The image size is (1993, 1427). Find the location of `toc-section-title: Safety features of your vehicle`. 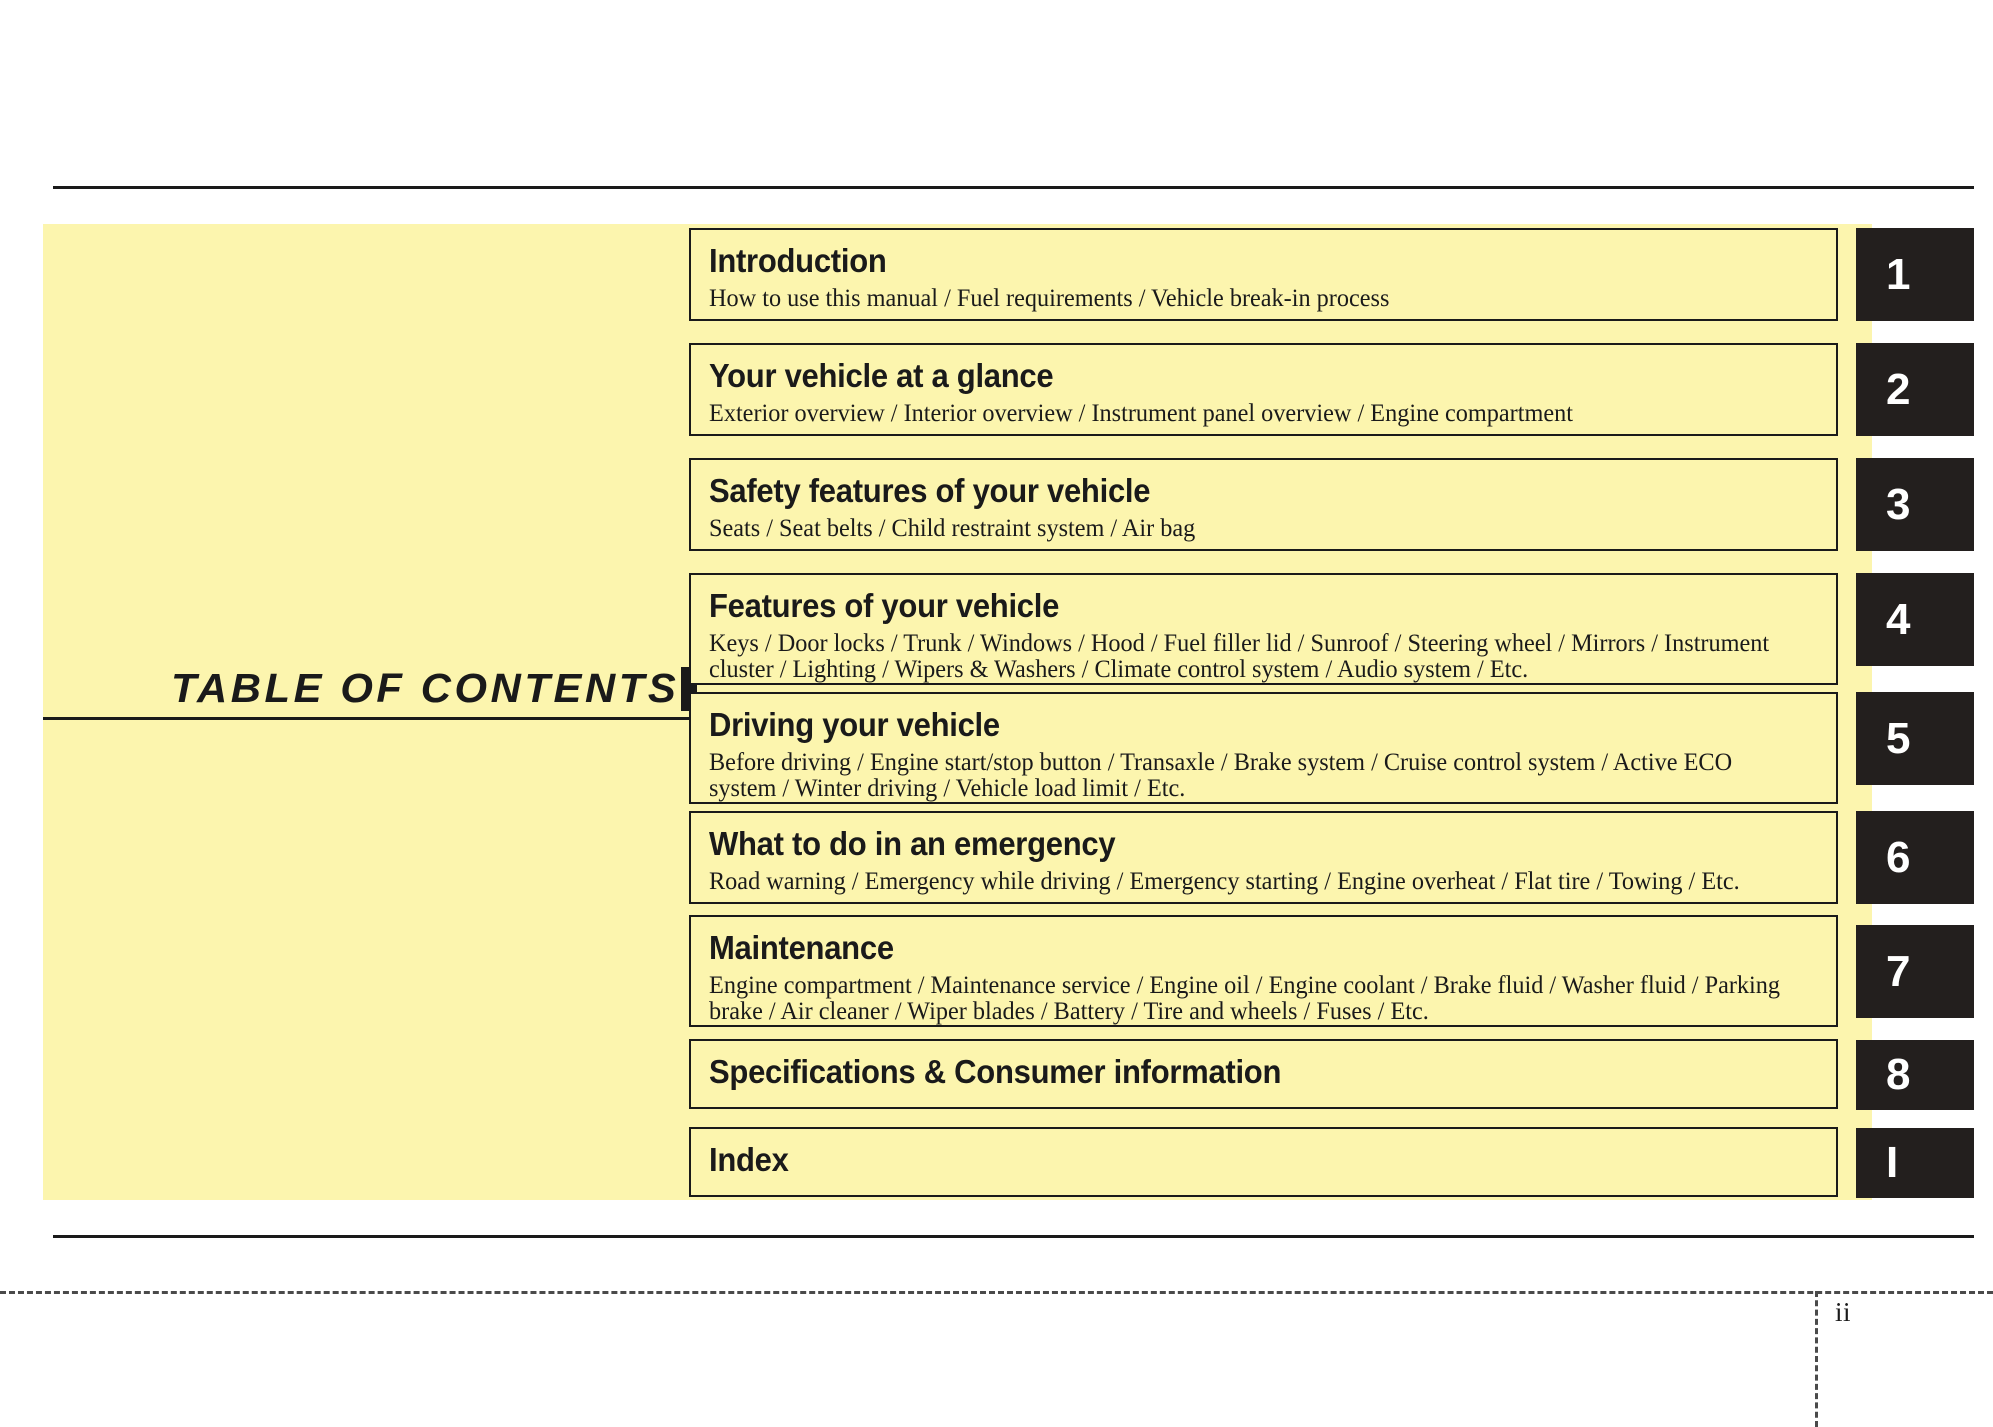

toc-section-title: Safety features of your vehicle is located at coordinates (930, 490).